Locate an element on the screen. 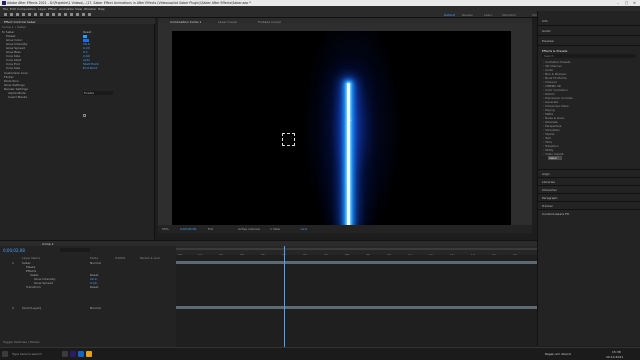 This screenshot has height=360, width=640. layer-transform-reset: Reset is located at coordinates (94, 287).